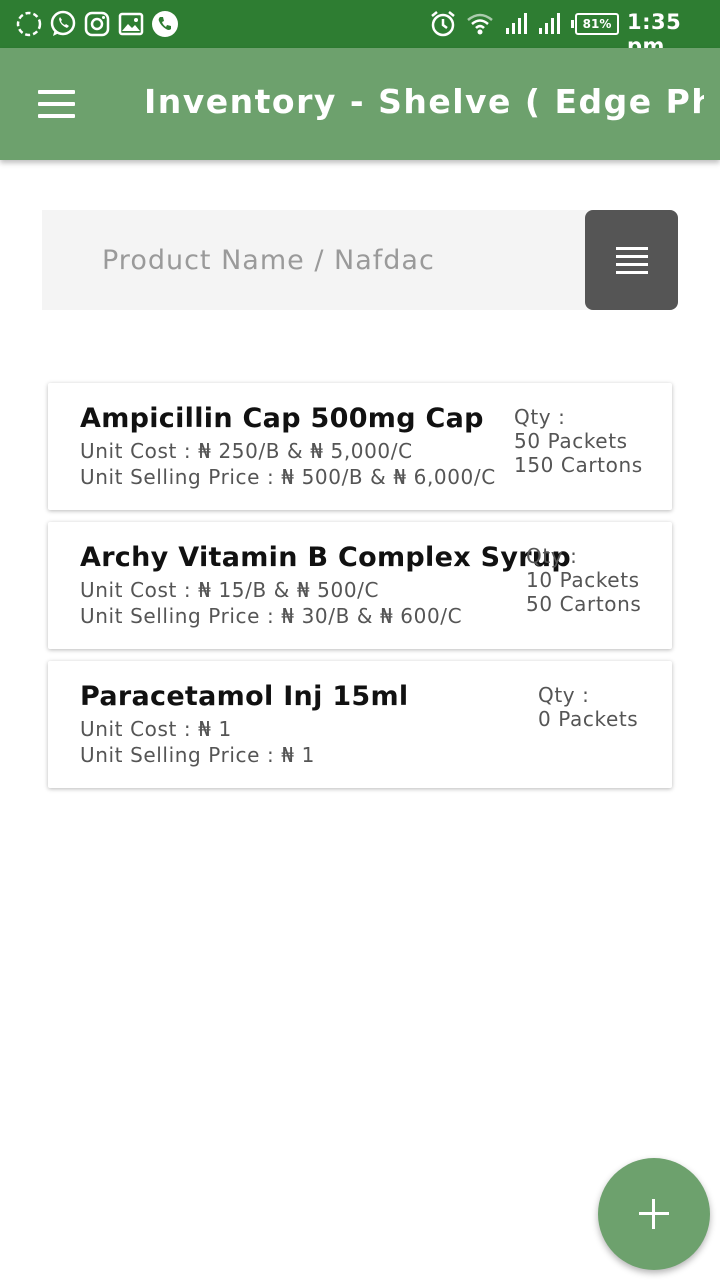 This screenshot has height=1280, width=720. What do you see at coordinates (654, 1214) in the screenshot?
I see `add-product-button` at bounding box center [654, 1214].